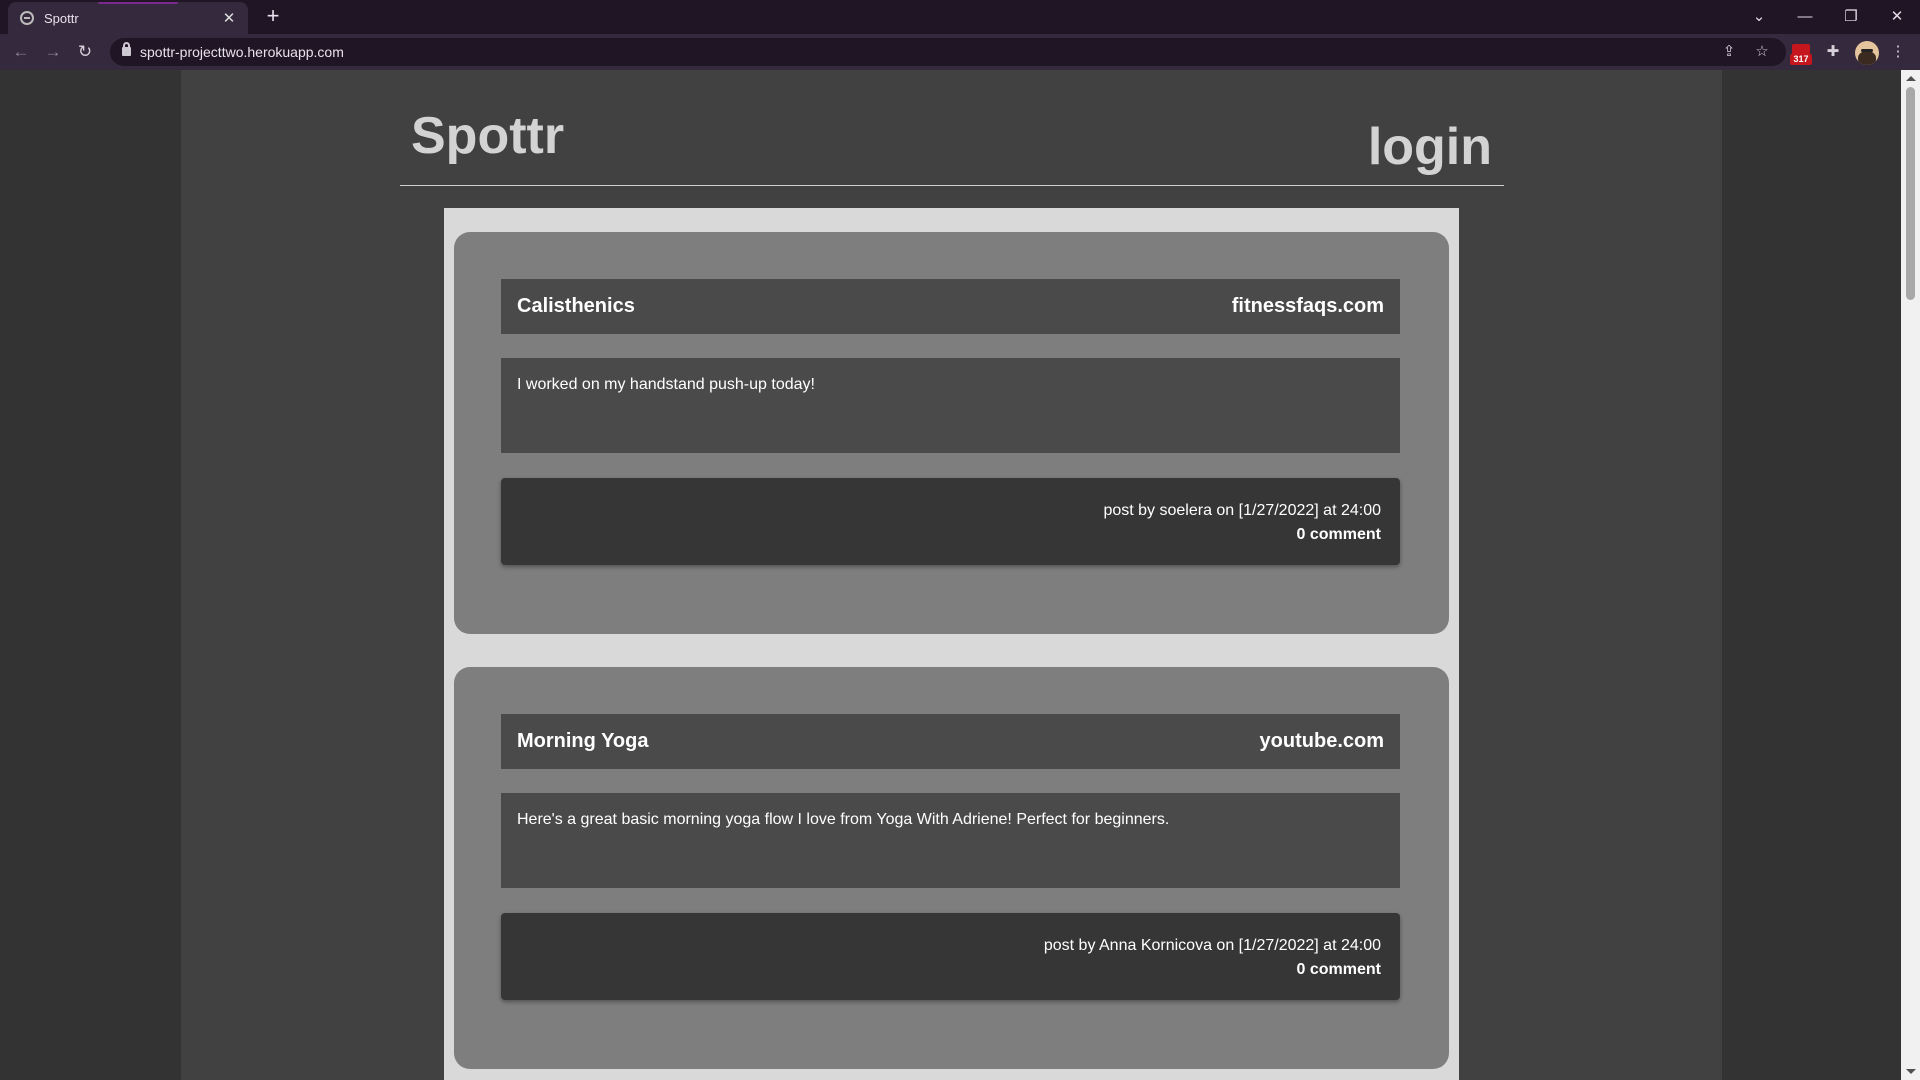 The image size is (1920, 1080). Describe the element at coordinates (128, 18) in the screenshot. I see `browser-tab: Spottr ✕` at that location.